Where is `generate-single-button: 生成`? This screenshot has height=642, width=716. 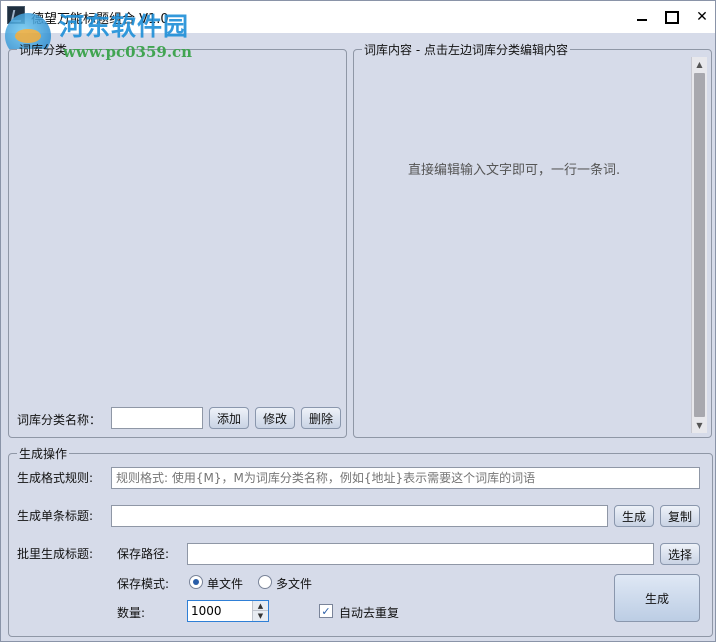
generate-single-button: 生成 is located at coordinates (634, 516).